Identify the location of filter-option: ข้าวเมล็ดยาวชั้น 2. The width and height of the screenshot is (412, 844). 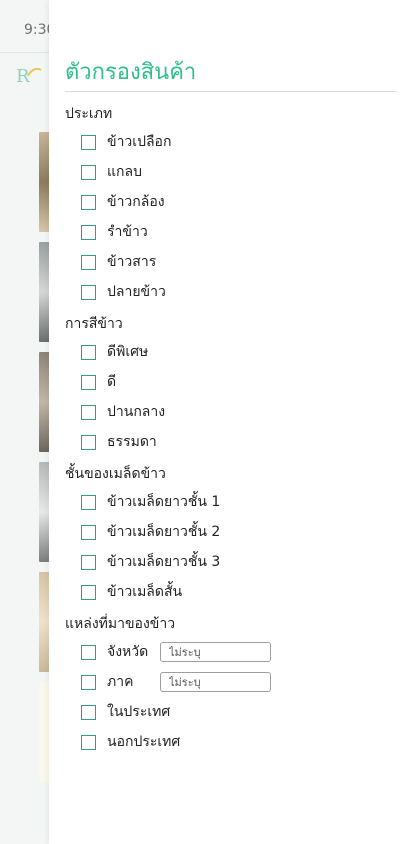
(150, 532).